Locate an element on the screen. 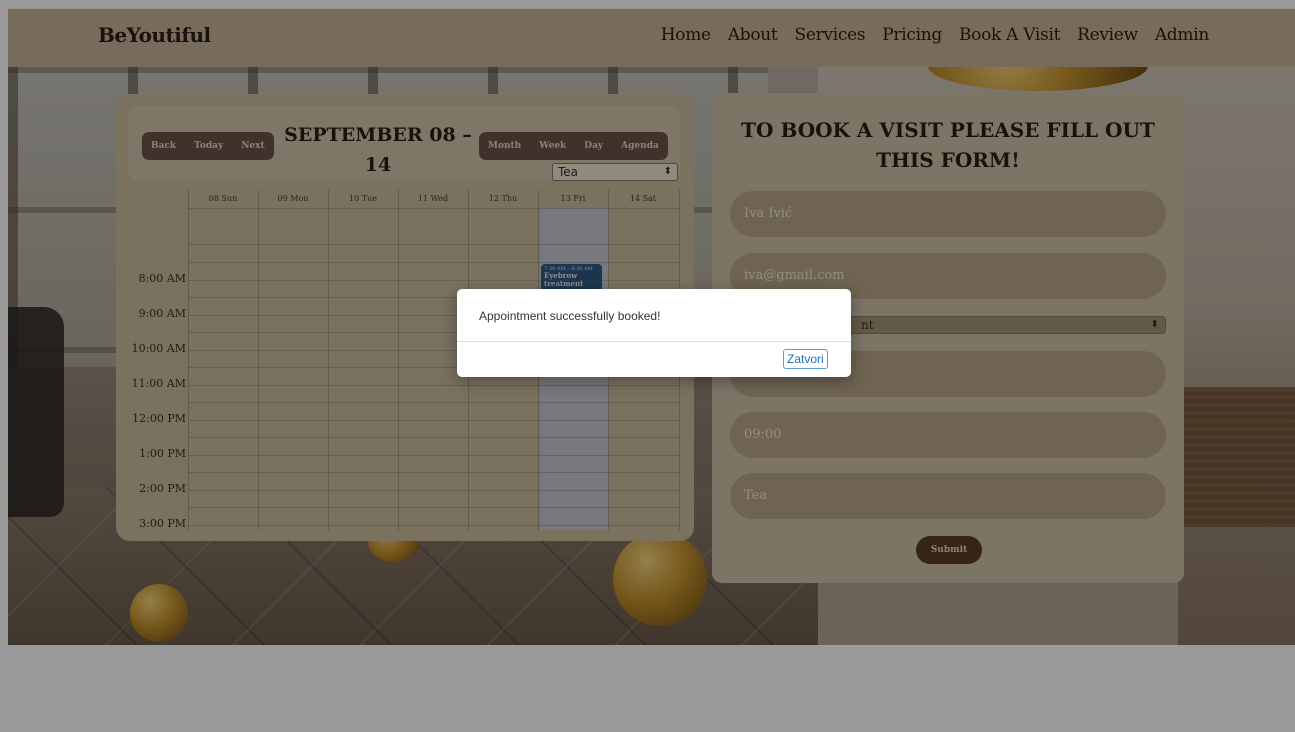  dialog-message: Appointment successfully booked! is located at coordinates (570, 316).